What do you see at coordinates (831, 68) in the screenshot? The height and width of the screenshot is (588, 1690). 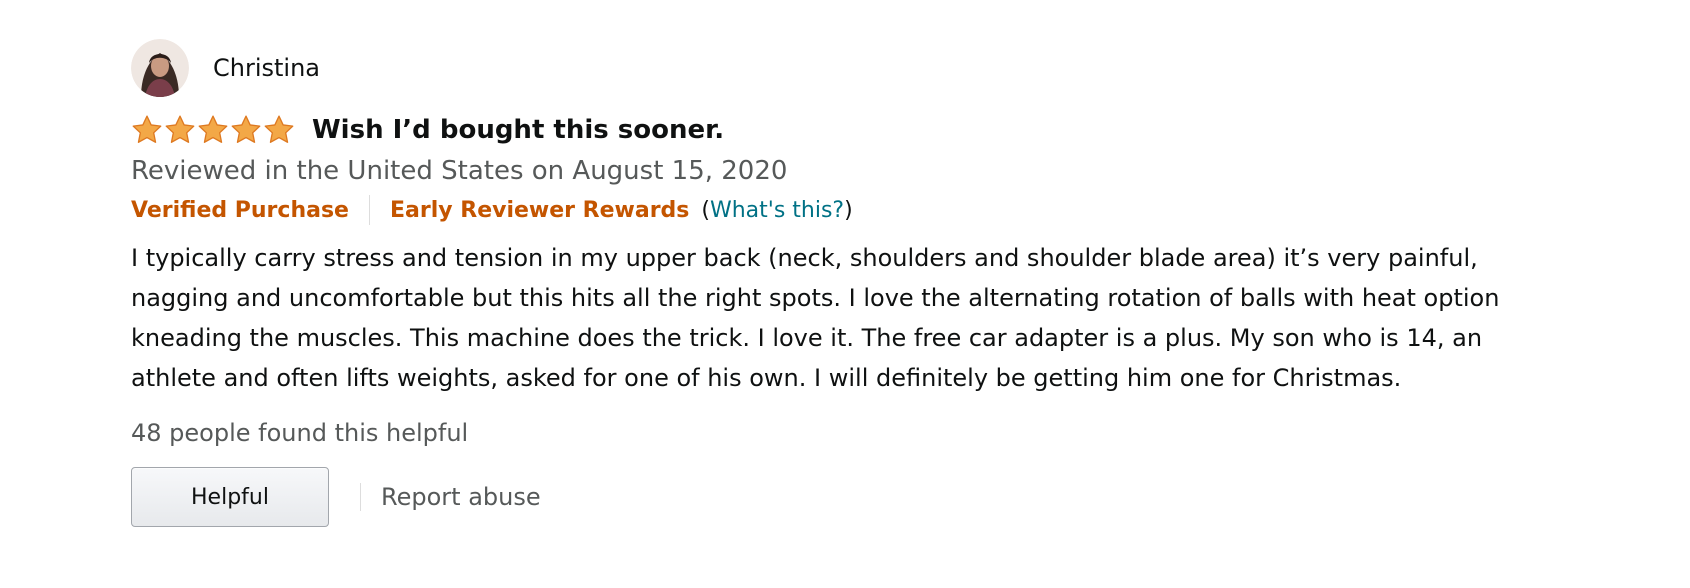 I see `reviewer-profile: Christina` at bounding box center [831, 68].